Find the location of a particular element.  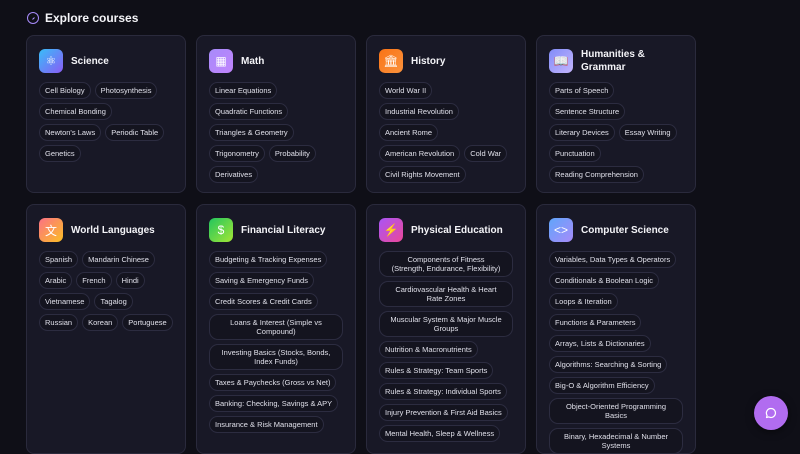

topic-chip: Portuguese is located at coordinates (147, 322).